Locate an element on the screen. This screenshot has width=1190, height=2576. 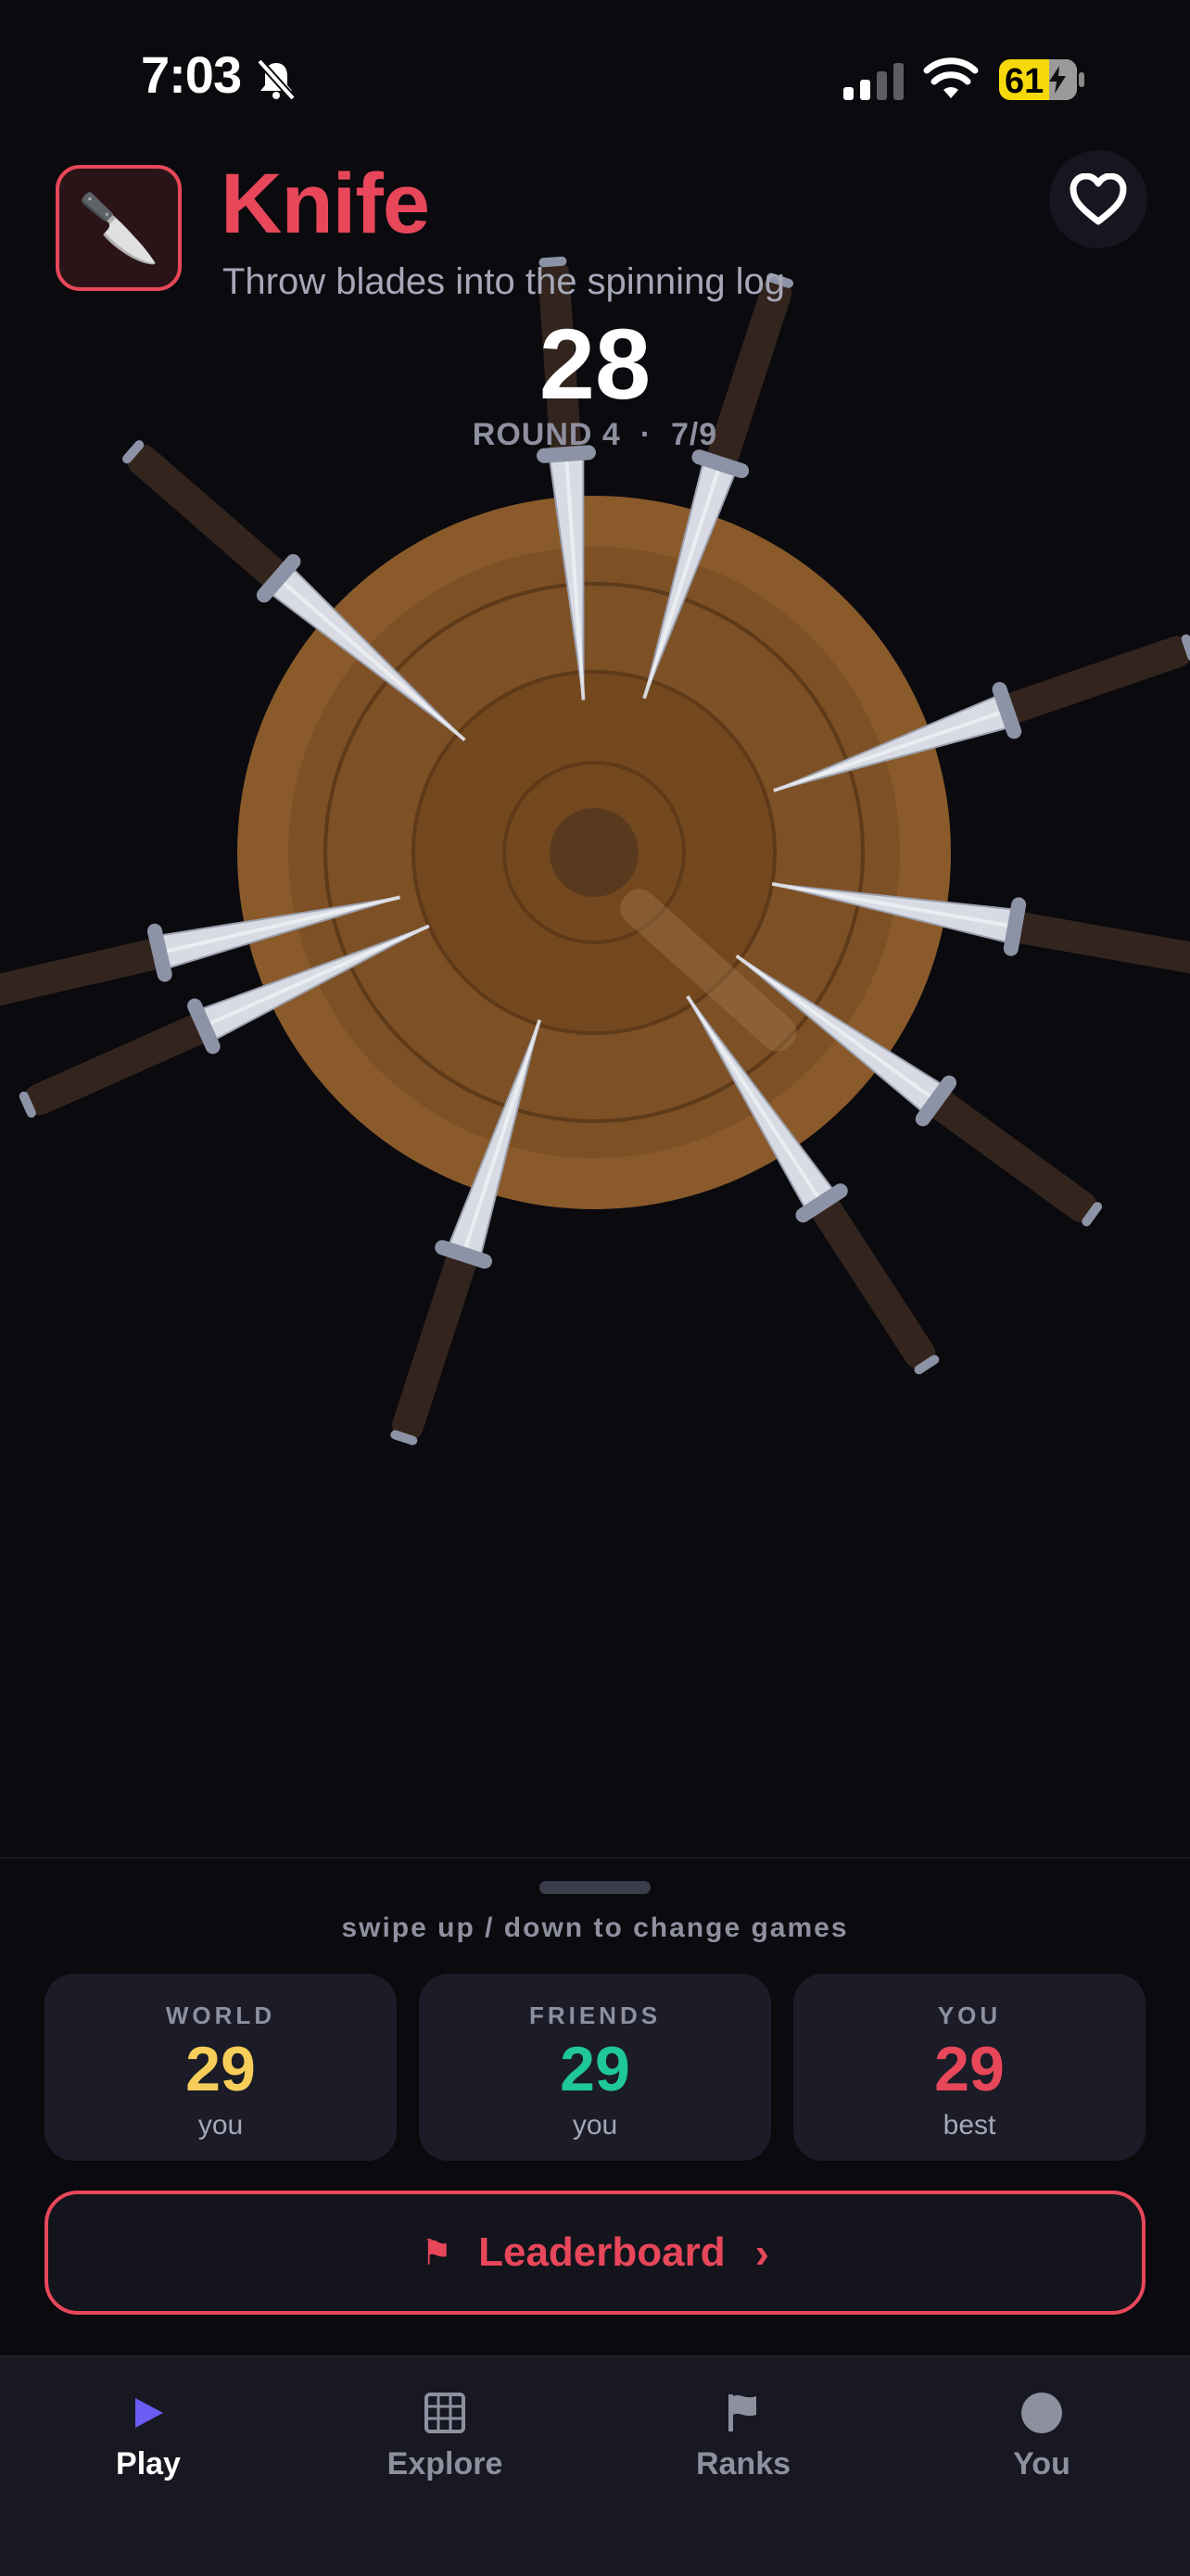
flag-icon: ⚑ is located at coordinates (437, 2253).